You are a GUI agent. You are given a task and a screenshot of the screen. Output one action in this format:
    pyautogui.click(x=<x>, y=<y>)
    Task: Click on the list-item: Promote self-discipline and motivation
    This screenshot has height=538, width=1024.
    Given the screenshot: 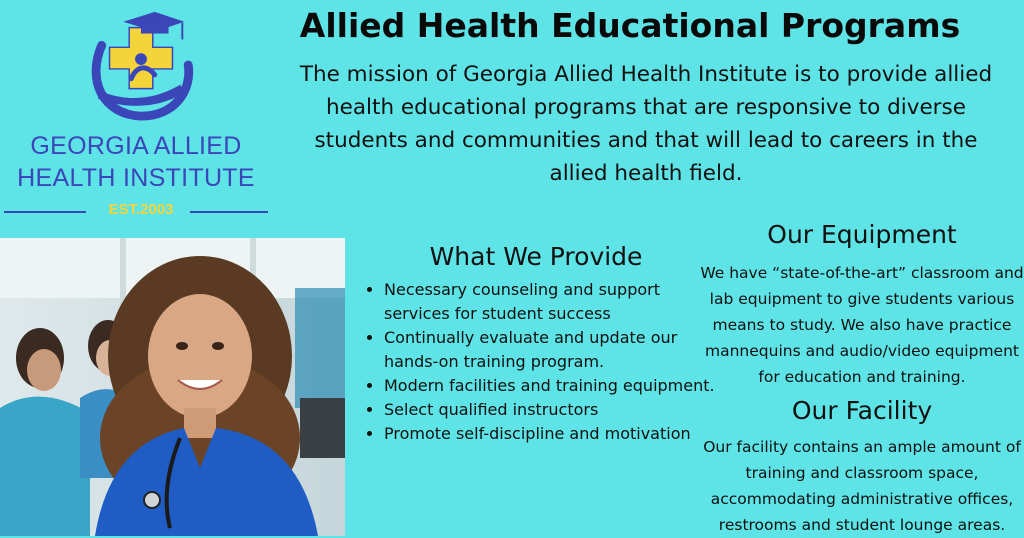 What is the action you would take?
    pyautogui.click(x=554, y=434)
    